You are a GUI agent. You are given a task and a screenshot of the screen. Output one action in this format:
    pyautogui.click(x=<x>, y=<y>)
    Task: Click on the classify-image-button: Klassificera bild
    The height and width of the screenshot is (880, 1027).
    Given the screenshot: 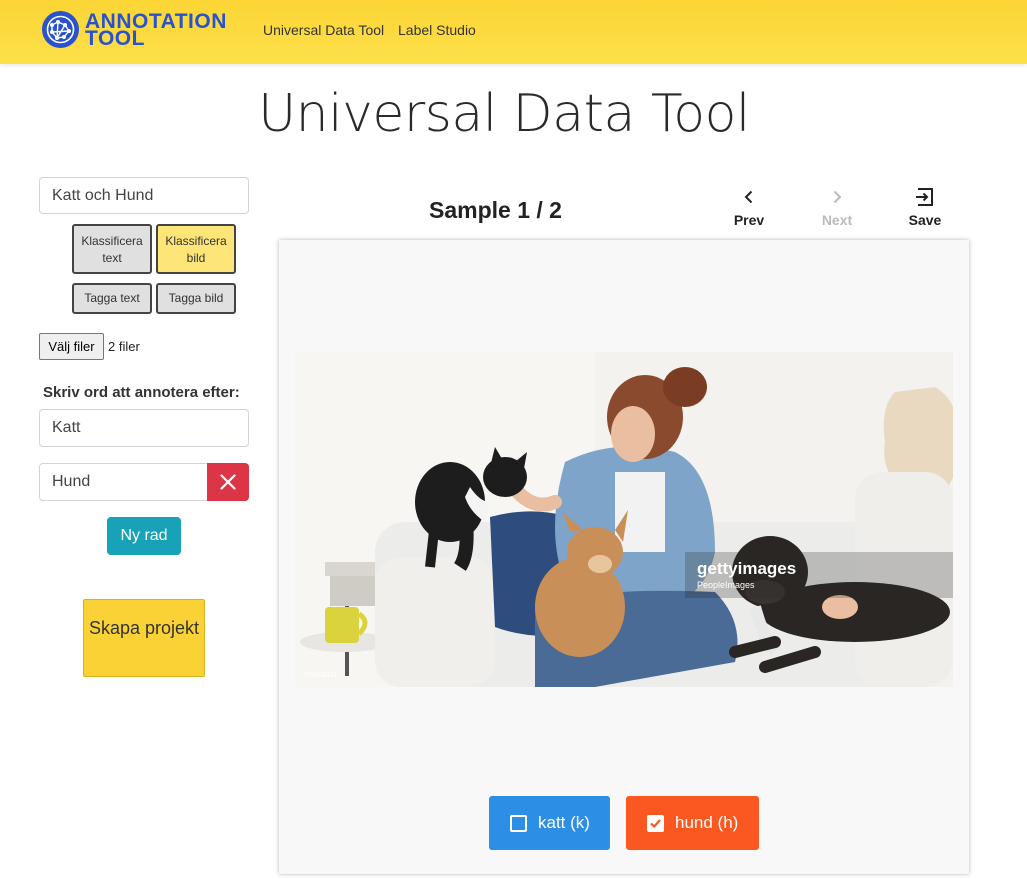 What is the action you would take?
    pyautogui.click(x=196, y=249)
    